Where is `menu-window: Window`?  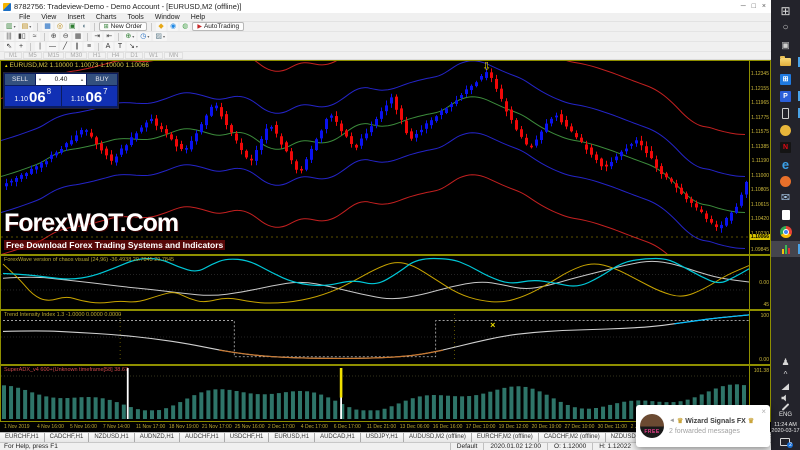 menu-window: Window is located at coordinates (167, 17).